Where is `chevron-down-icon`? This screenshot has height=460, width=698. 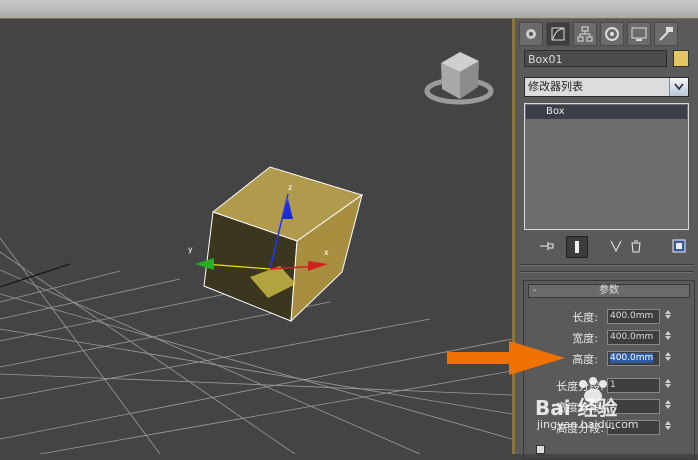
chevron-down-icon is located at coordinates (678, 87).